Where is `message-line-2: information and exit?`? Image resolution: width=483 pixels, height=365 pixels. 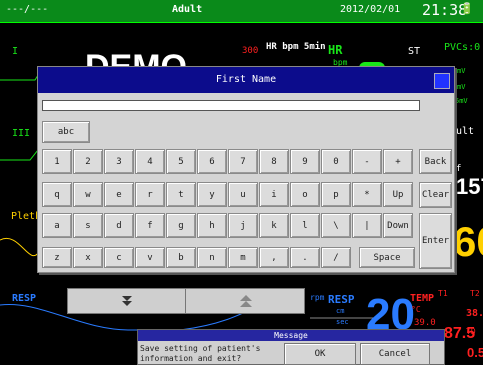
message-line-2: information and exit? is located at coordinates (191, 358).